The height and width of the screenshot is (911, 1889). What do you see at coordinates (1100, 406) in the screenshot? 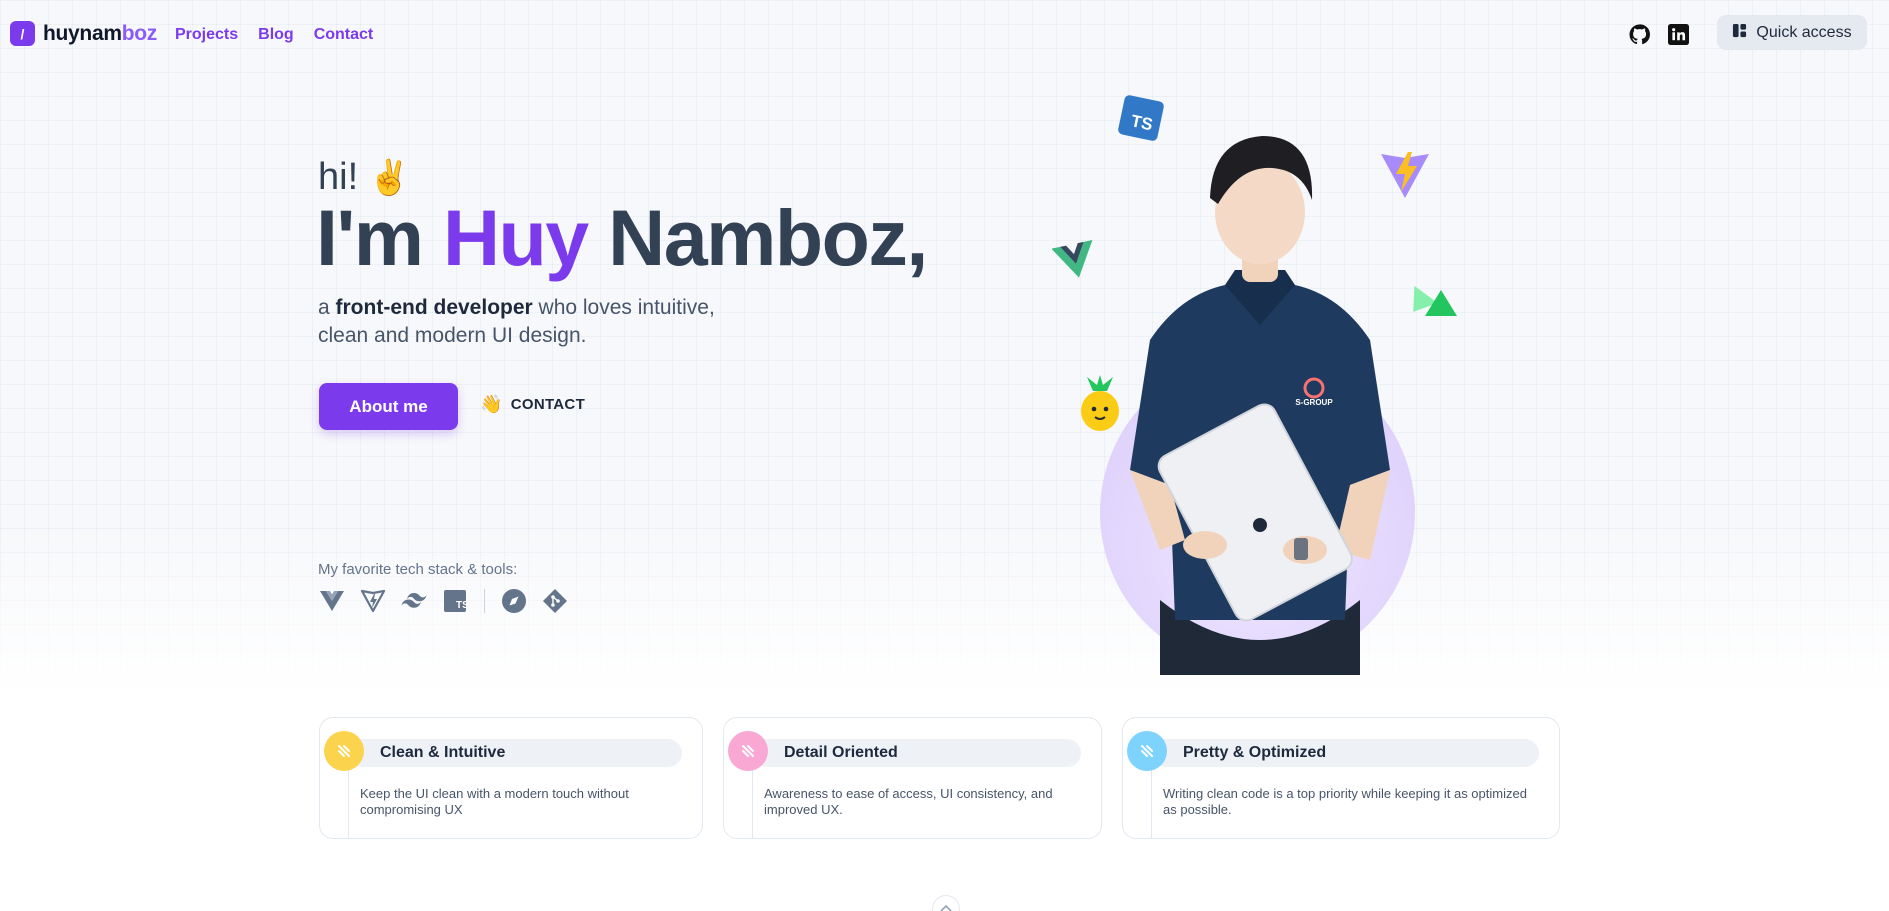
I see `pineapple-emoji` at bounding box center [1100, 406].